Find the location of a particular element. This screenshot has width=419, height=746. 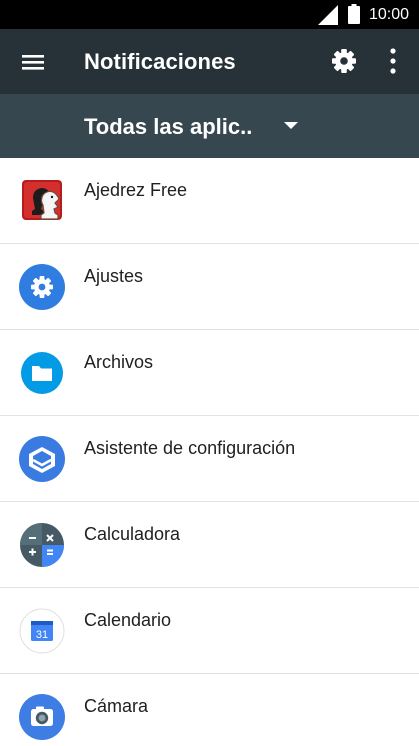

status-bar: 10:00 is located at coordinates (209, 14).